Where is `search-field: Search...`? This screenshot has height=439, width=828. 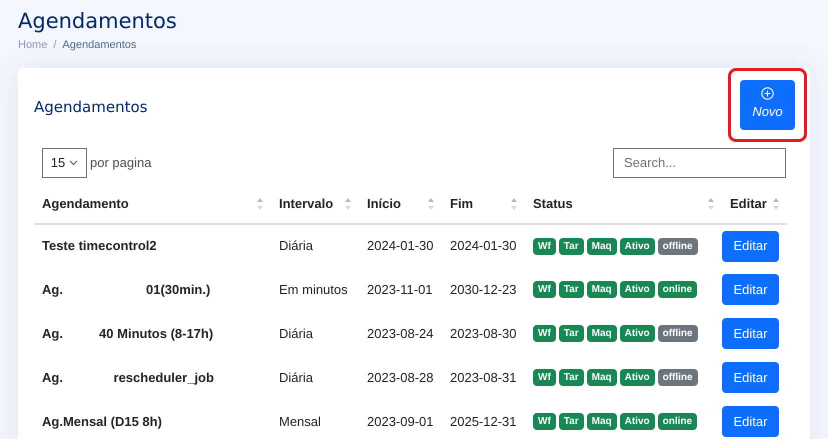 search-field: Search... is located at coordinates (699, 163).